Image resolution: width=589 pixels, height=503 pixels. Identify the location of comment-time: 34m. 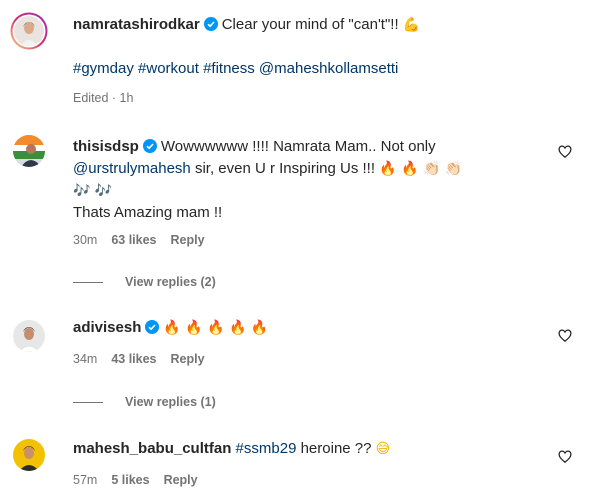
(85, 359).